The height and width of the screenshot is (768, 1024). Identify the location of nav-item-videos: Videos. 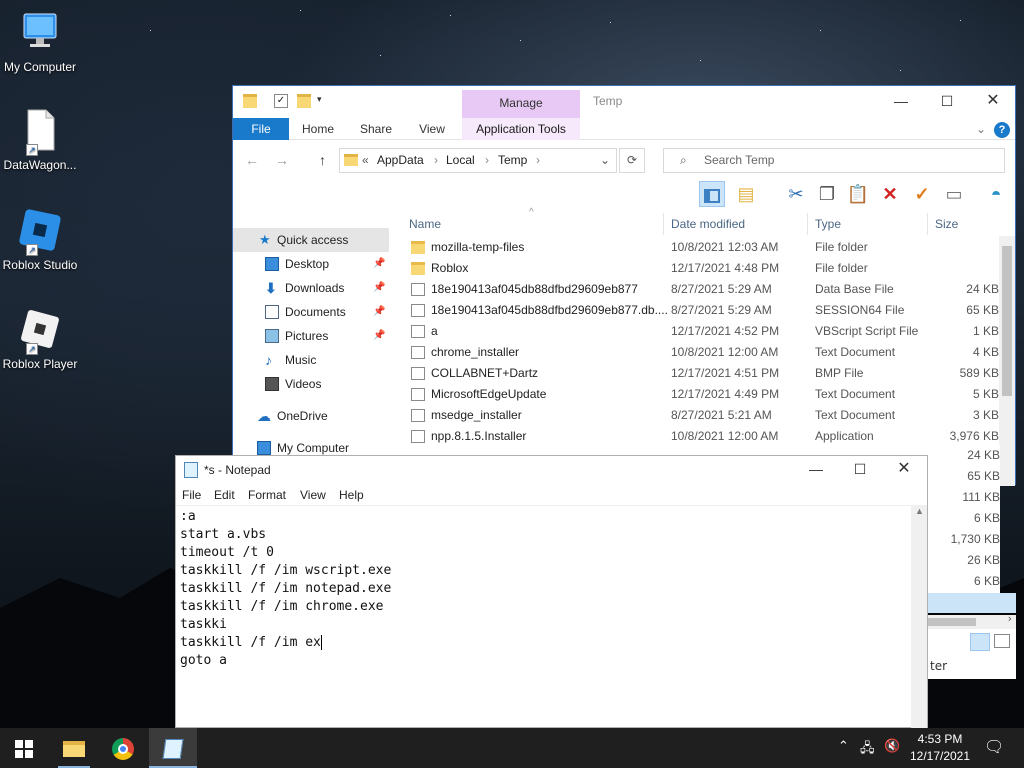
(310, 384).